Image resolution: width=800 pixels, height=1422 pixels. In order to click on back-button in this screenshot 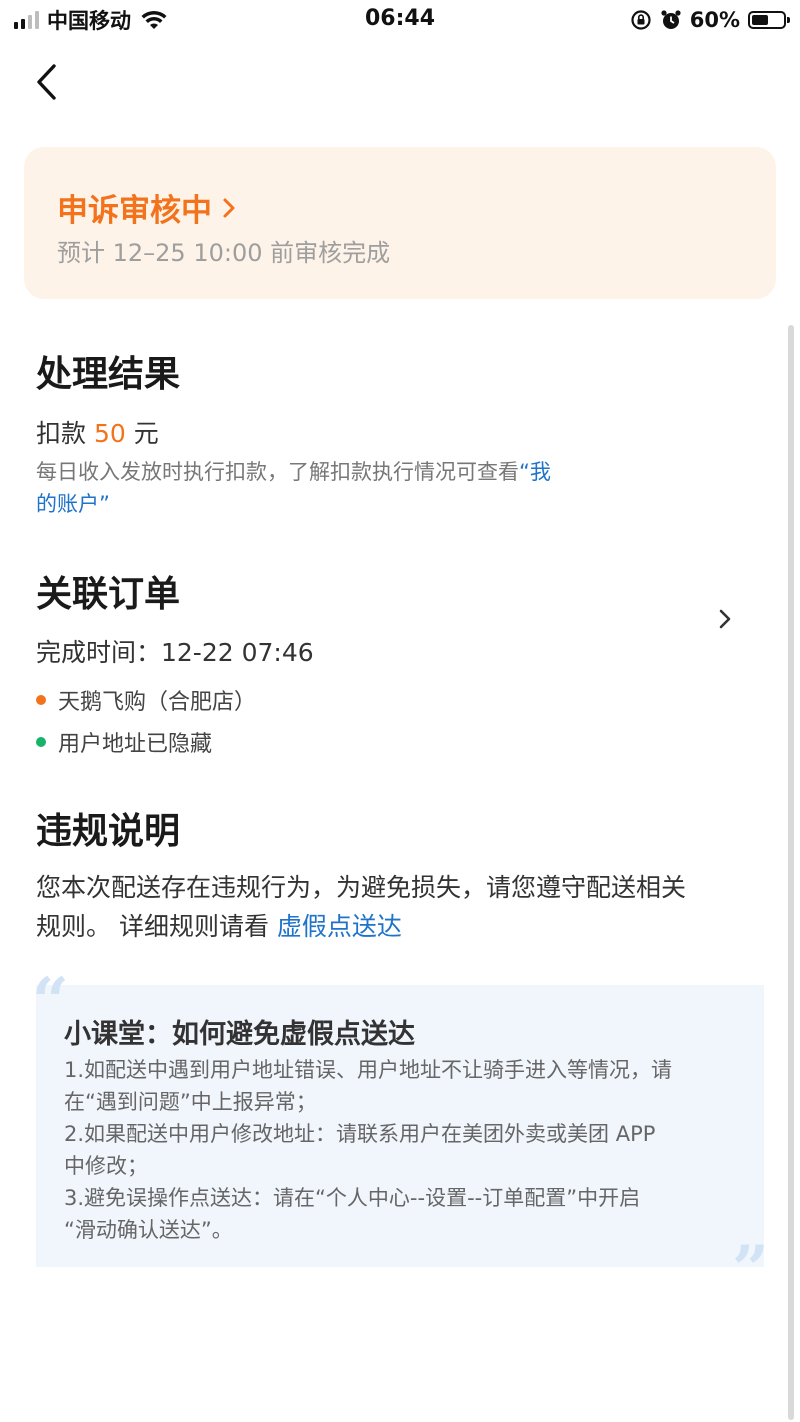, I will do `click(48, 82)`.